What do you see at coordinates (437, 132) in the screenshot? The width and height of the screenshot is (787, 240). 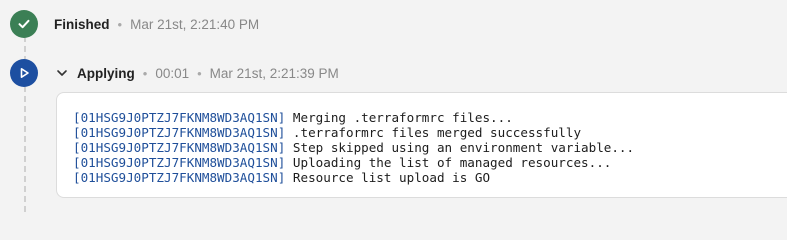 I see `log-message: .terraformrc files merged successfully` at bounding box center [437, 132].